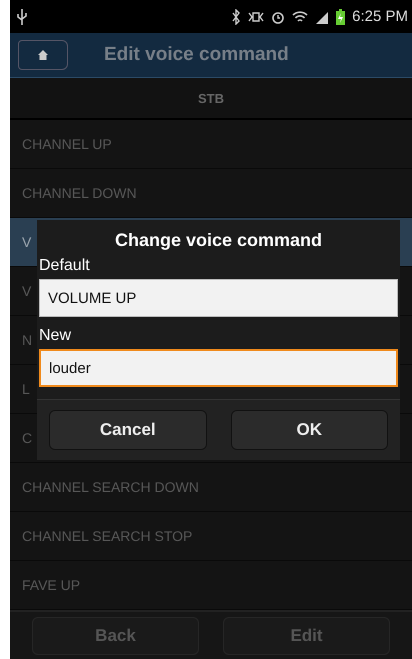 This screenshot has width=412, height=659. I want to click on home-button, so click(43, 55).